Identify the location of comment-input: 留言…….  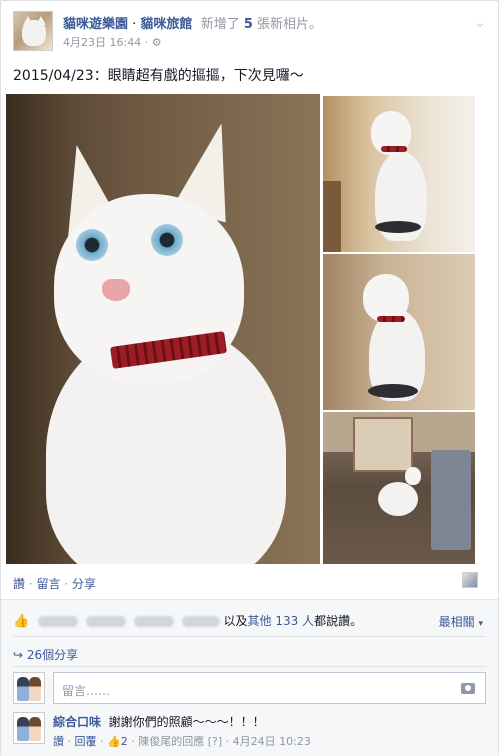
(269, 688).